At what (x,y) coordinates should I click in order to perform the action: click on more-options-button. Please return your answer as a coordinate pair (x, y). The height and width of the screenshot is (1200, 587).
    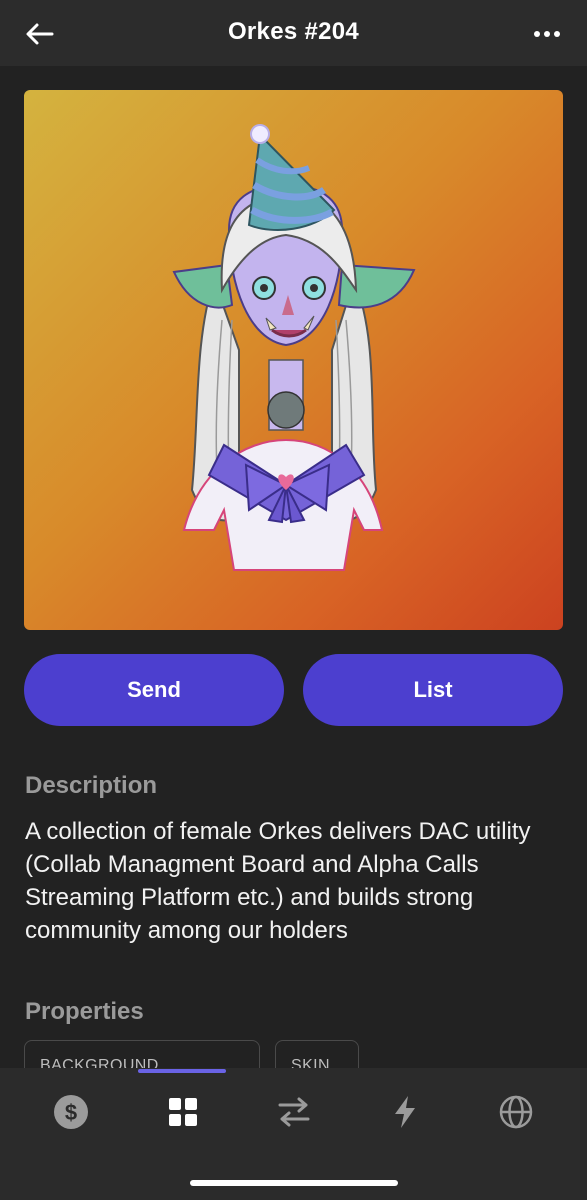
    Looking at the image, I should click on (547, 34).